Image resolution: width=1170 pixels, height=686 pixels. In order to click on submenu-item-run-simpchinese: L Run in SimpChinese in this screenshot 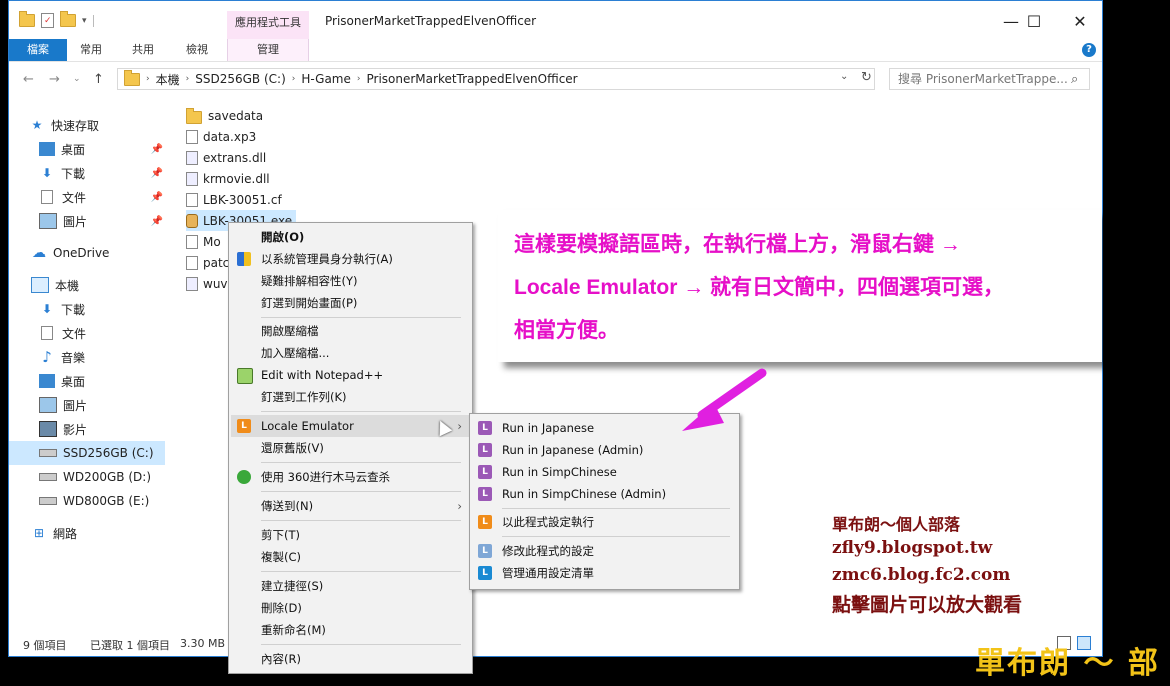, I will do `click(604, 472)`.